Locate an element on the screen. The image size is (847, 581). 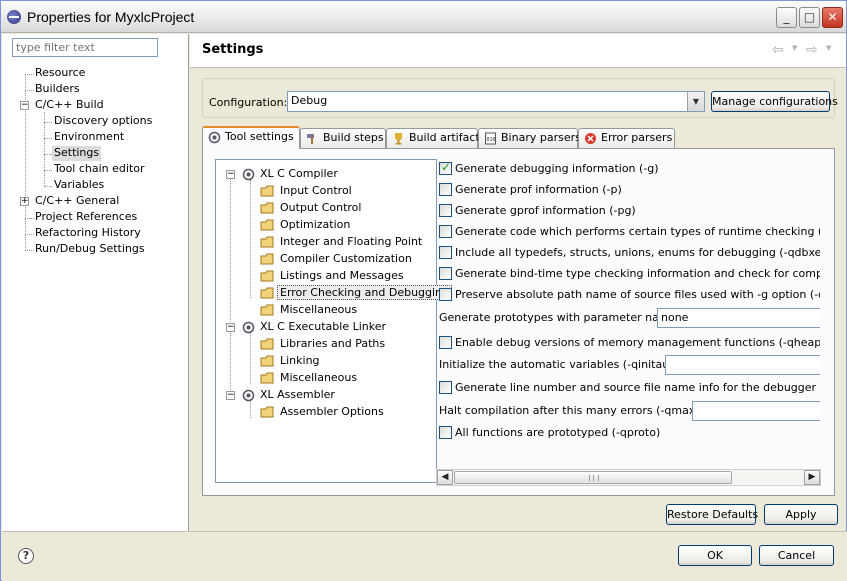
nav-item-tool-chain-editor: Tool chain editor is located at coordinates (99, 169).